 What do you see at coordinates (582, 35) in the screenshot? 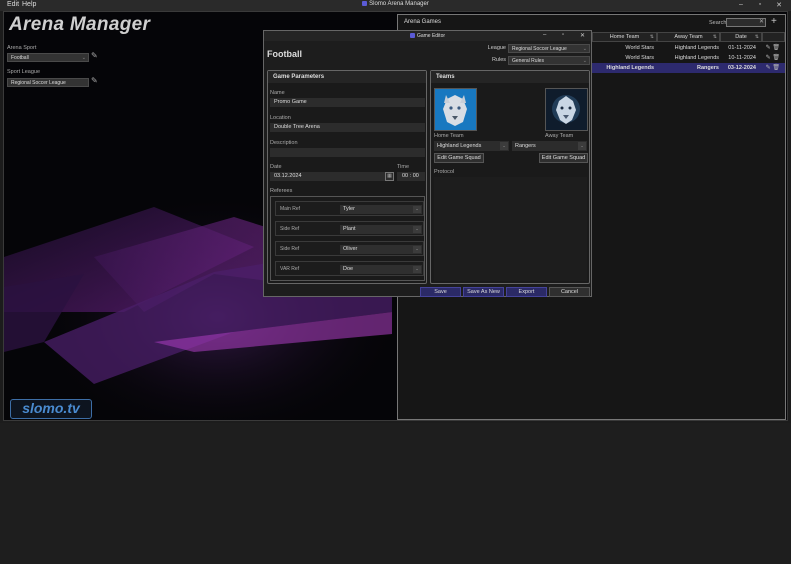
I see `editor-close-button: ✕` at bounding box center [582, 35].